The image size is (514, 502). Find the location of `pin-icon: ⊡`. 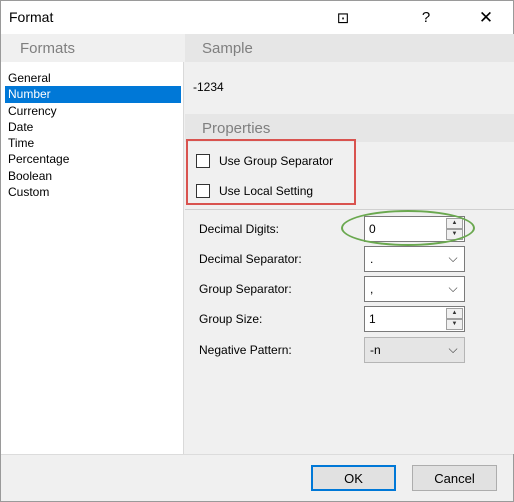

pin-icon: ⊡ is located at coordinates (343, 17).